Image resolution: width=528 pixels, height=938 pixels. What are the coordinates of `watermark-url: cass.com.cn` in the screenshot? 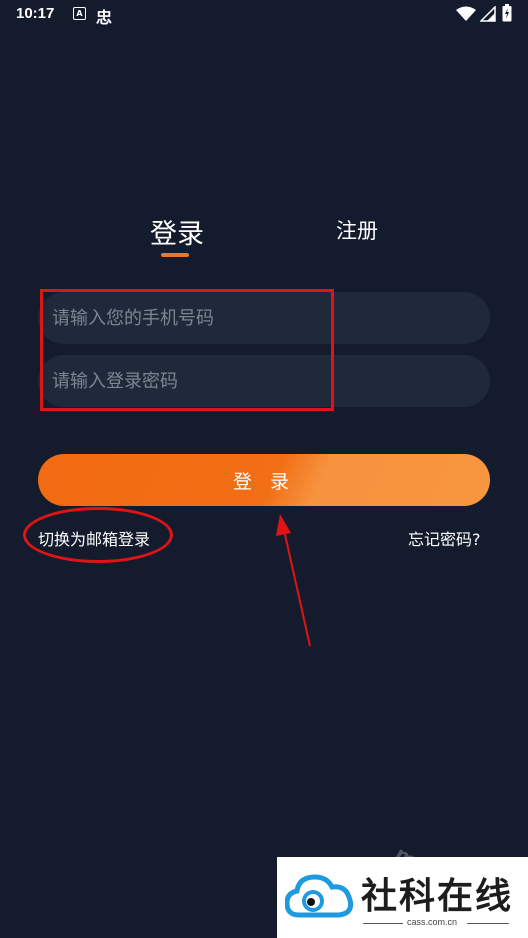 It's located at (432, 922).